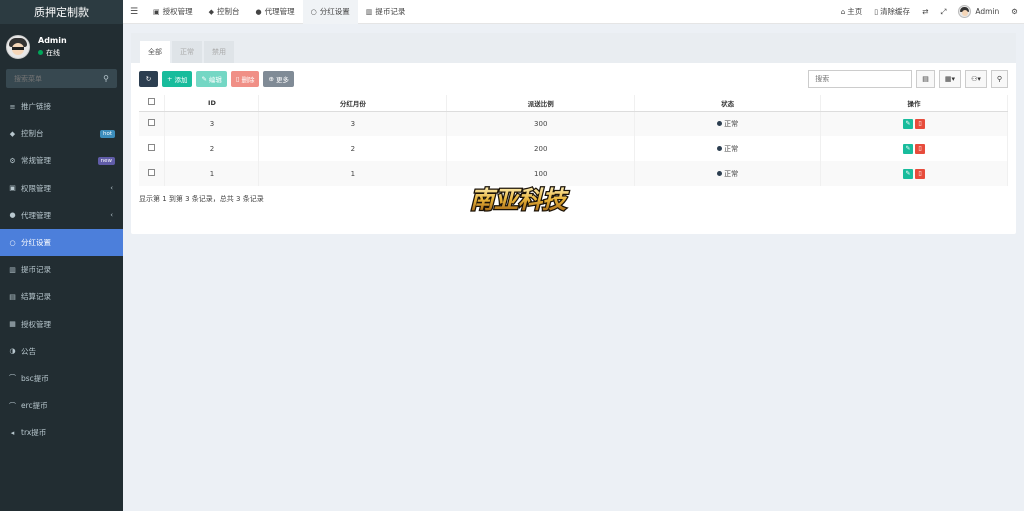  I want to click on sidebar-item-permission-management: ▣ 权限管理 ‹, so click(61, 188).